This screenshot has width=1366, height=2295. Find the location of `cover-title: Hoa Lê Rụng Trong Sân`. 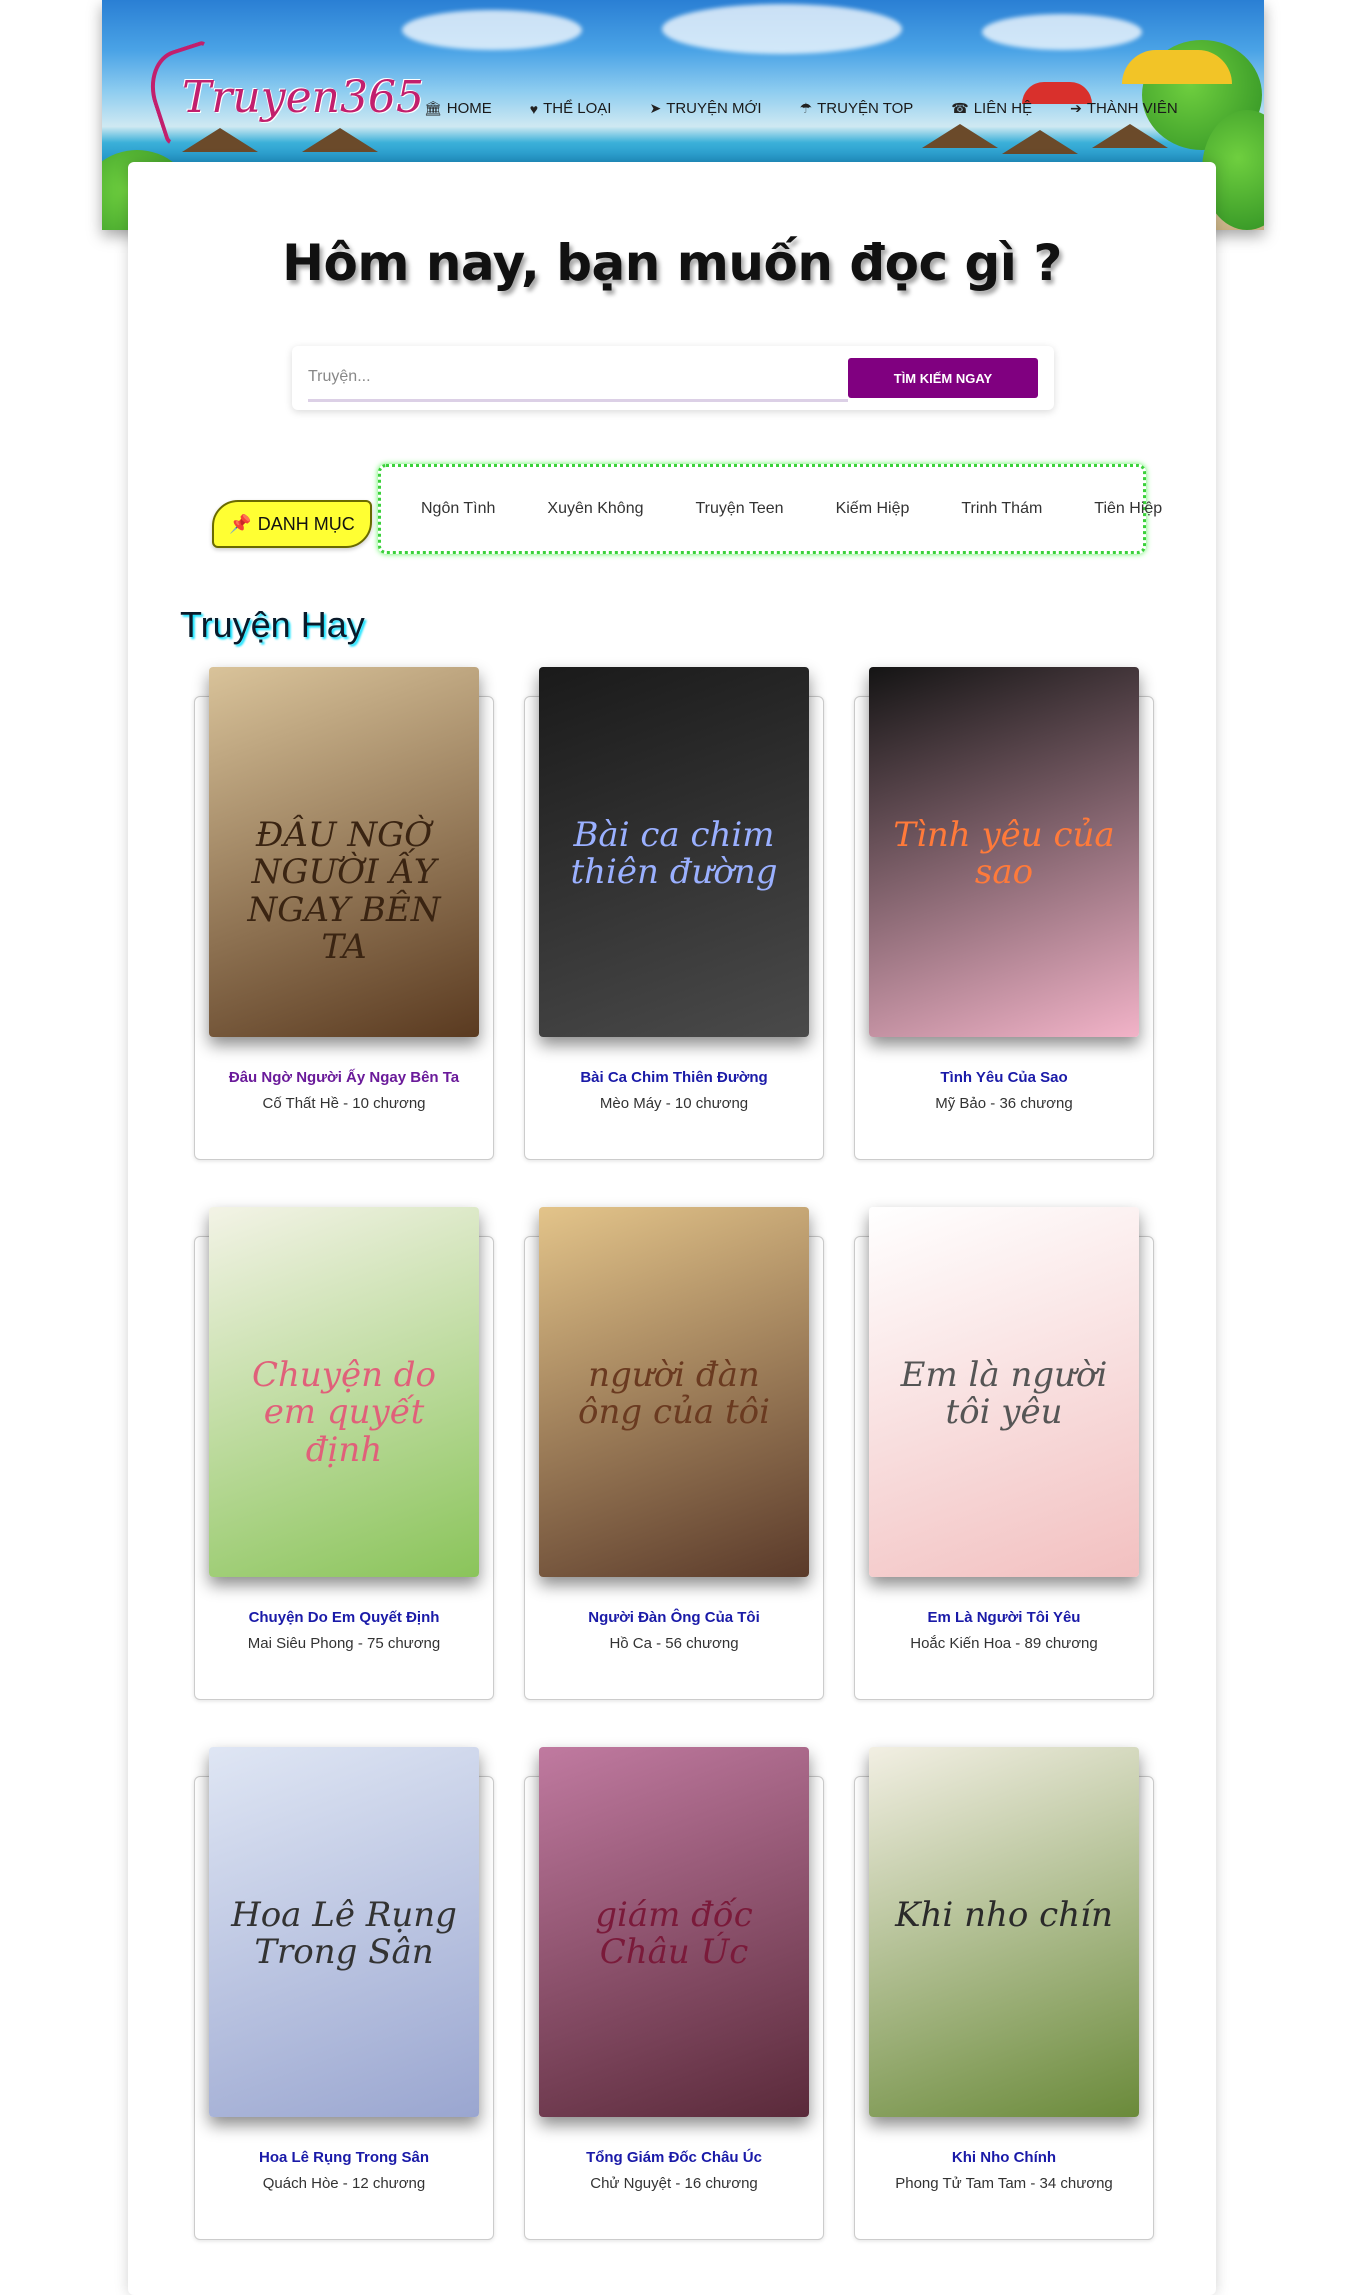

cover-title: Hoa Lê Rụng Trong Sân is located at coordinates (344, 1934).